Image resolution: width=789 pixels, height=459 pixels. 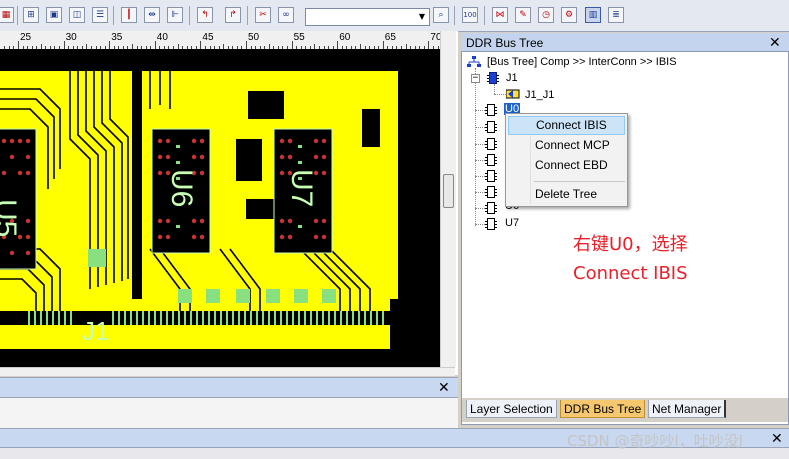 I want to click on scrollbar-thumb, so click(x=448, y=191).